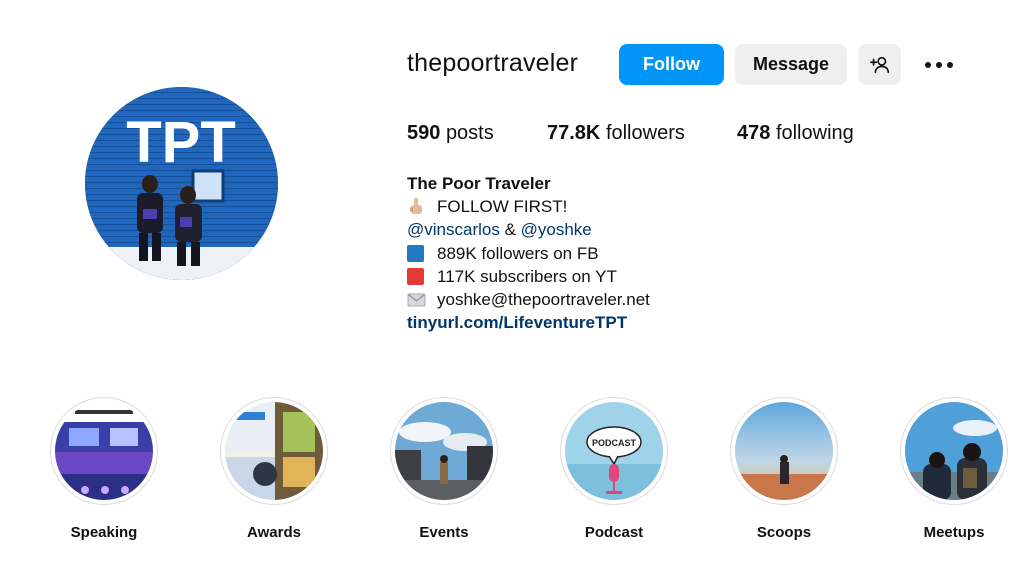  What do you see at coordinates (274, 532) in the screenshot?
I see `highlight-label: Awards` at bounding box center [274, 532].